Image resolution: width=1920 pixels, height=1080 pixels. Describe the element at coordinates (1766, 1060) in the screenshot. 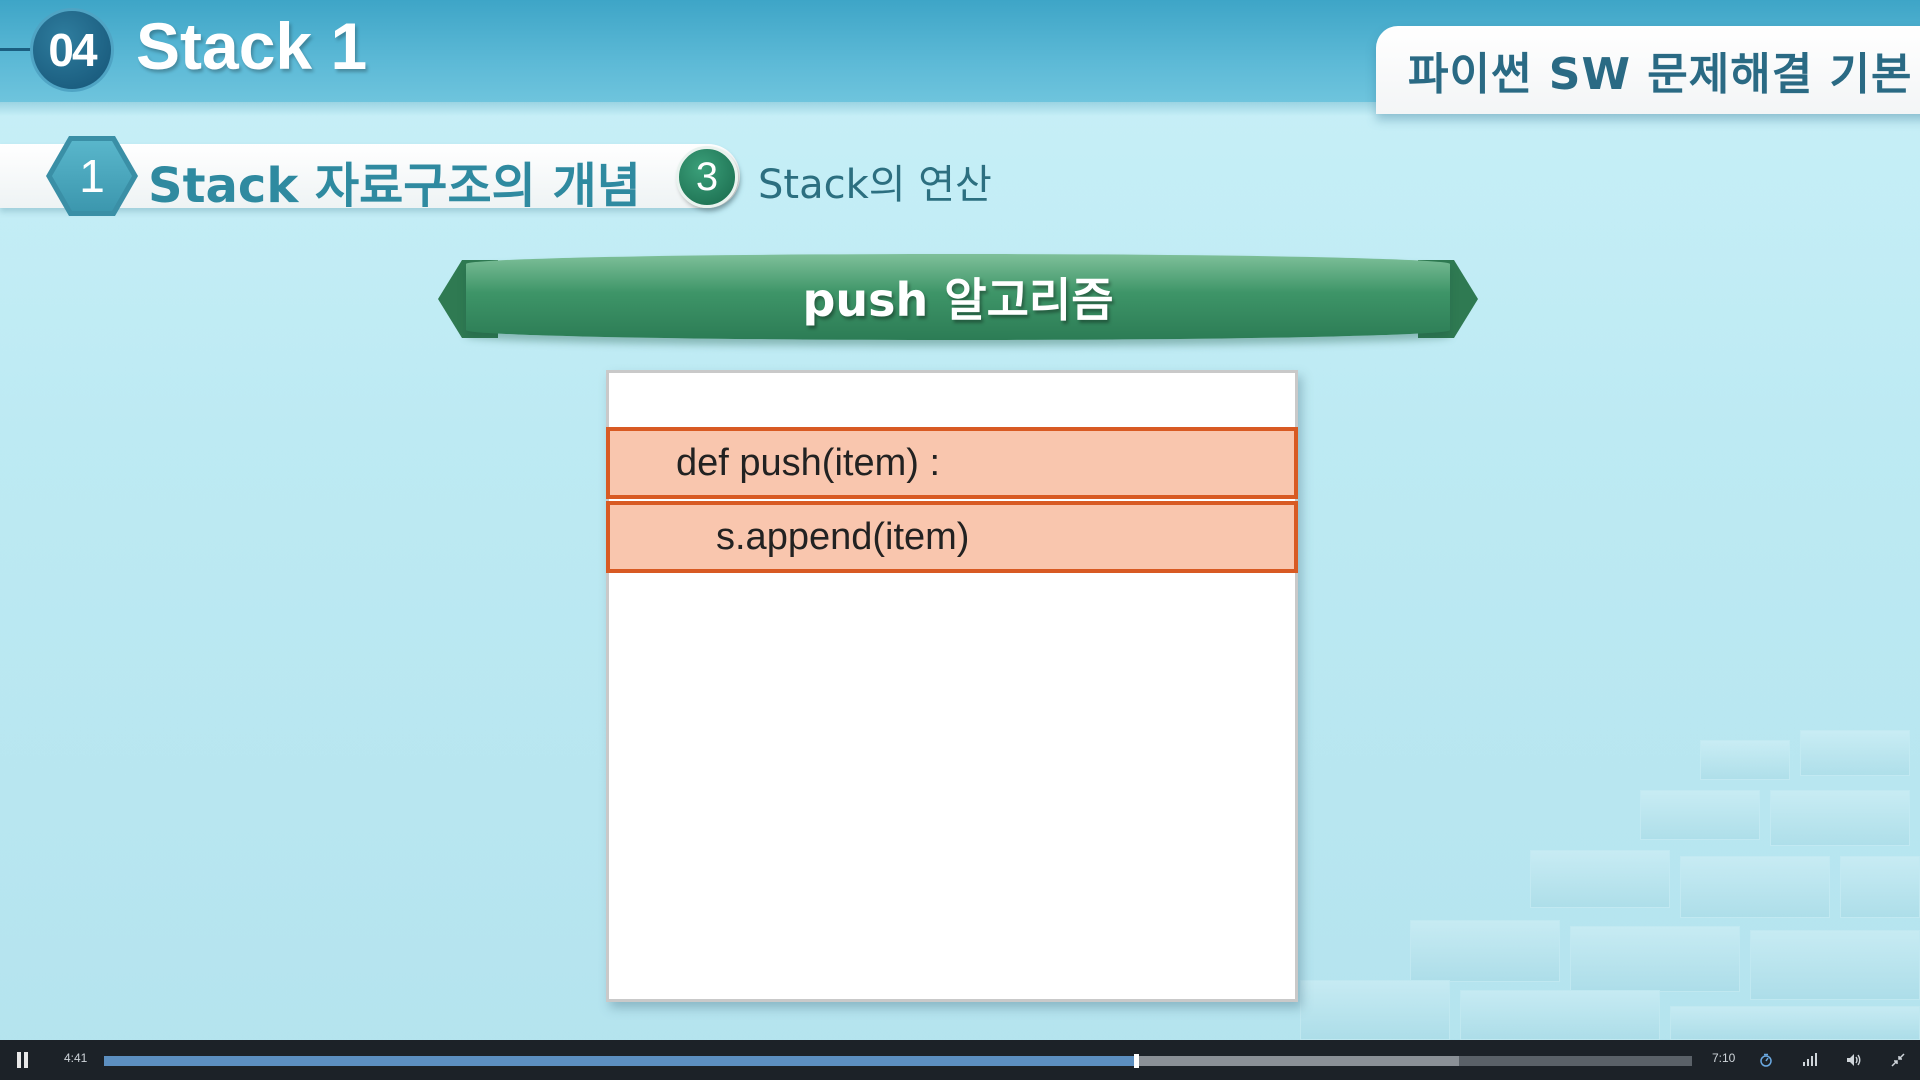

I see `speed-icon` at that location.